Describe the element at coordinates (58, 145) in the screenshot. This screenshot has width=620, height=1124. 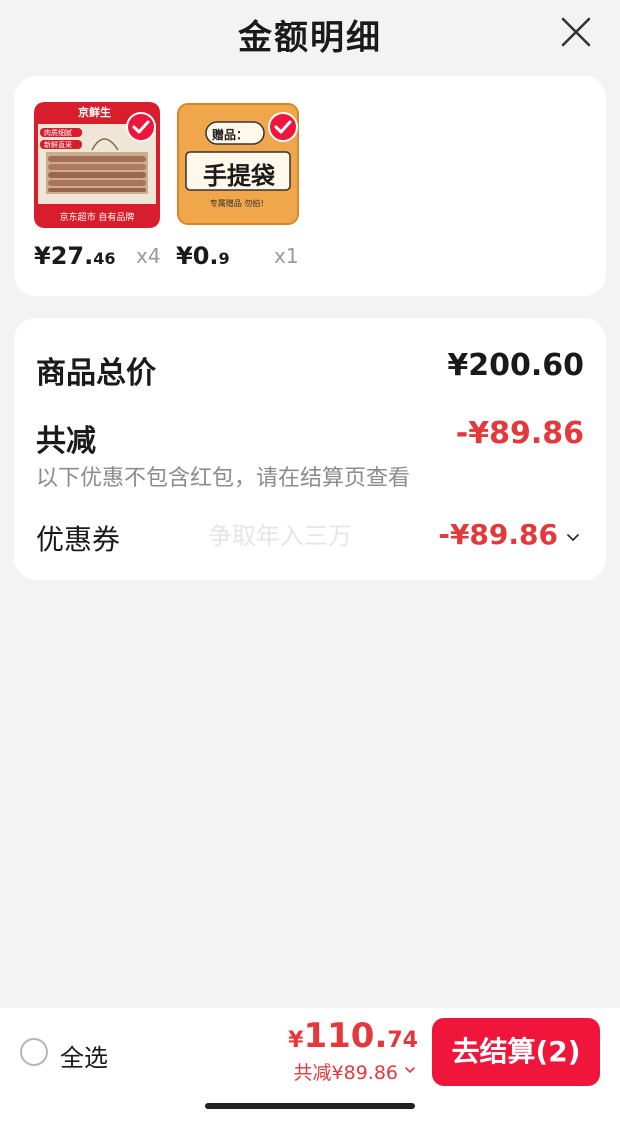
I see `tag-2: 新鲜直采` at that location.